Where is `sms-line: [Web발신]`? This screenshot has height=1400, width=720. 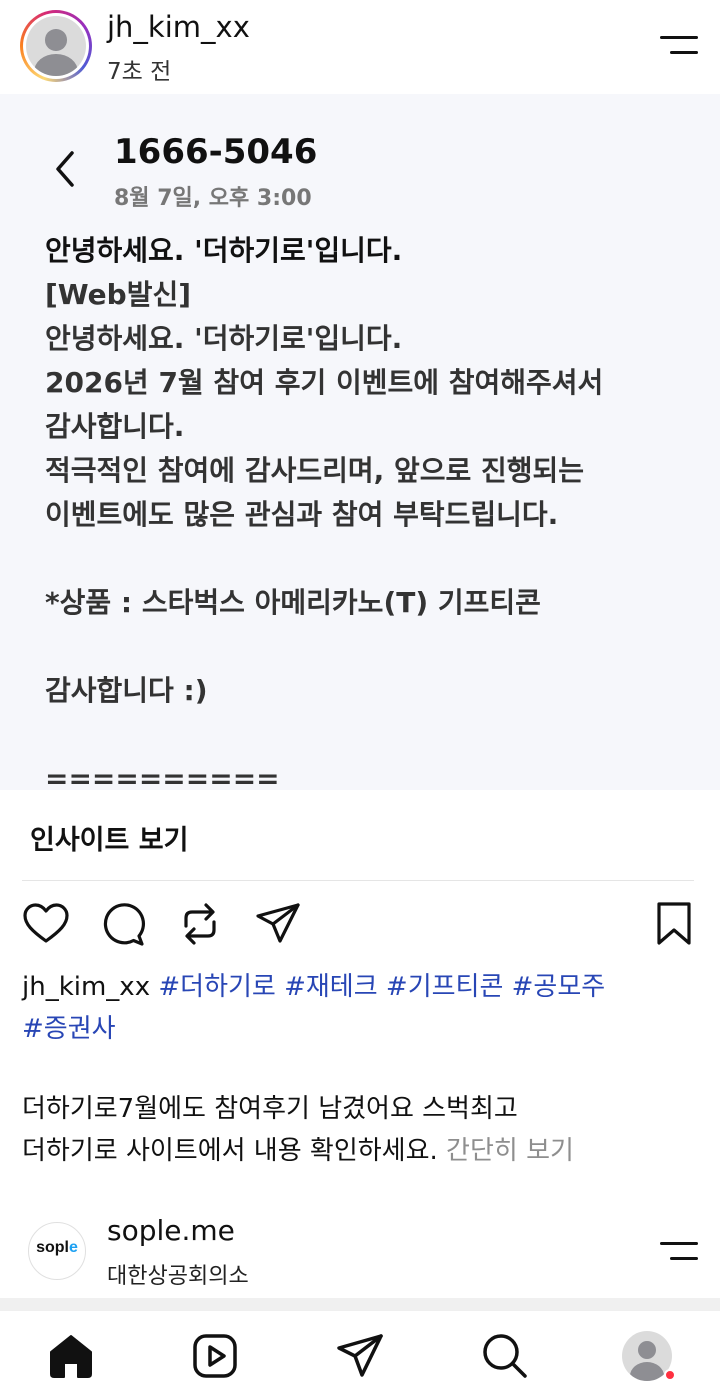
sms-line: [Web발신] is located at coordinates (118, 294).